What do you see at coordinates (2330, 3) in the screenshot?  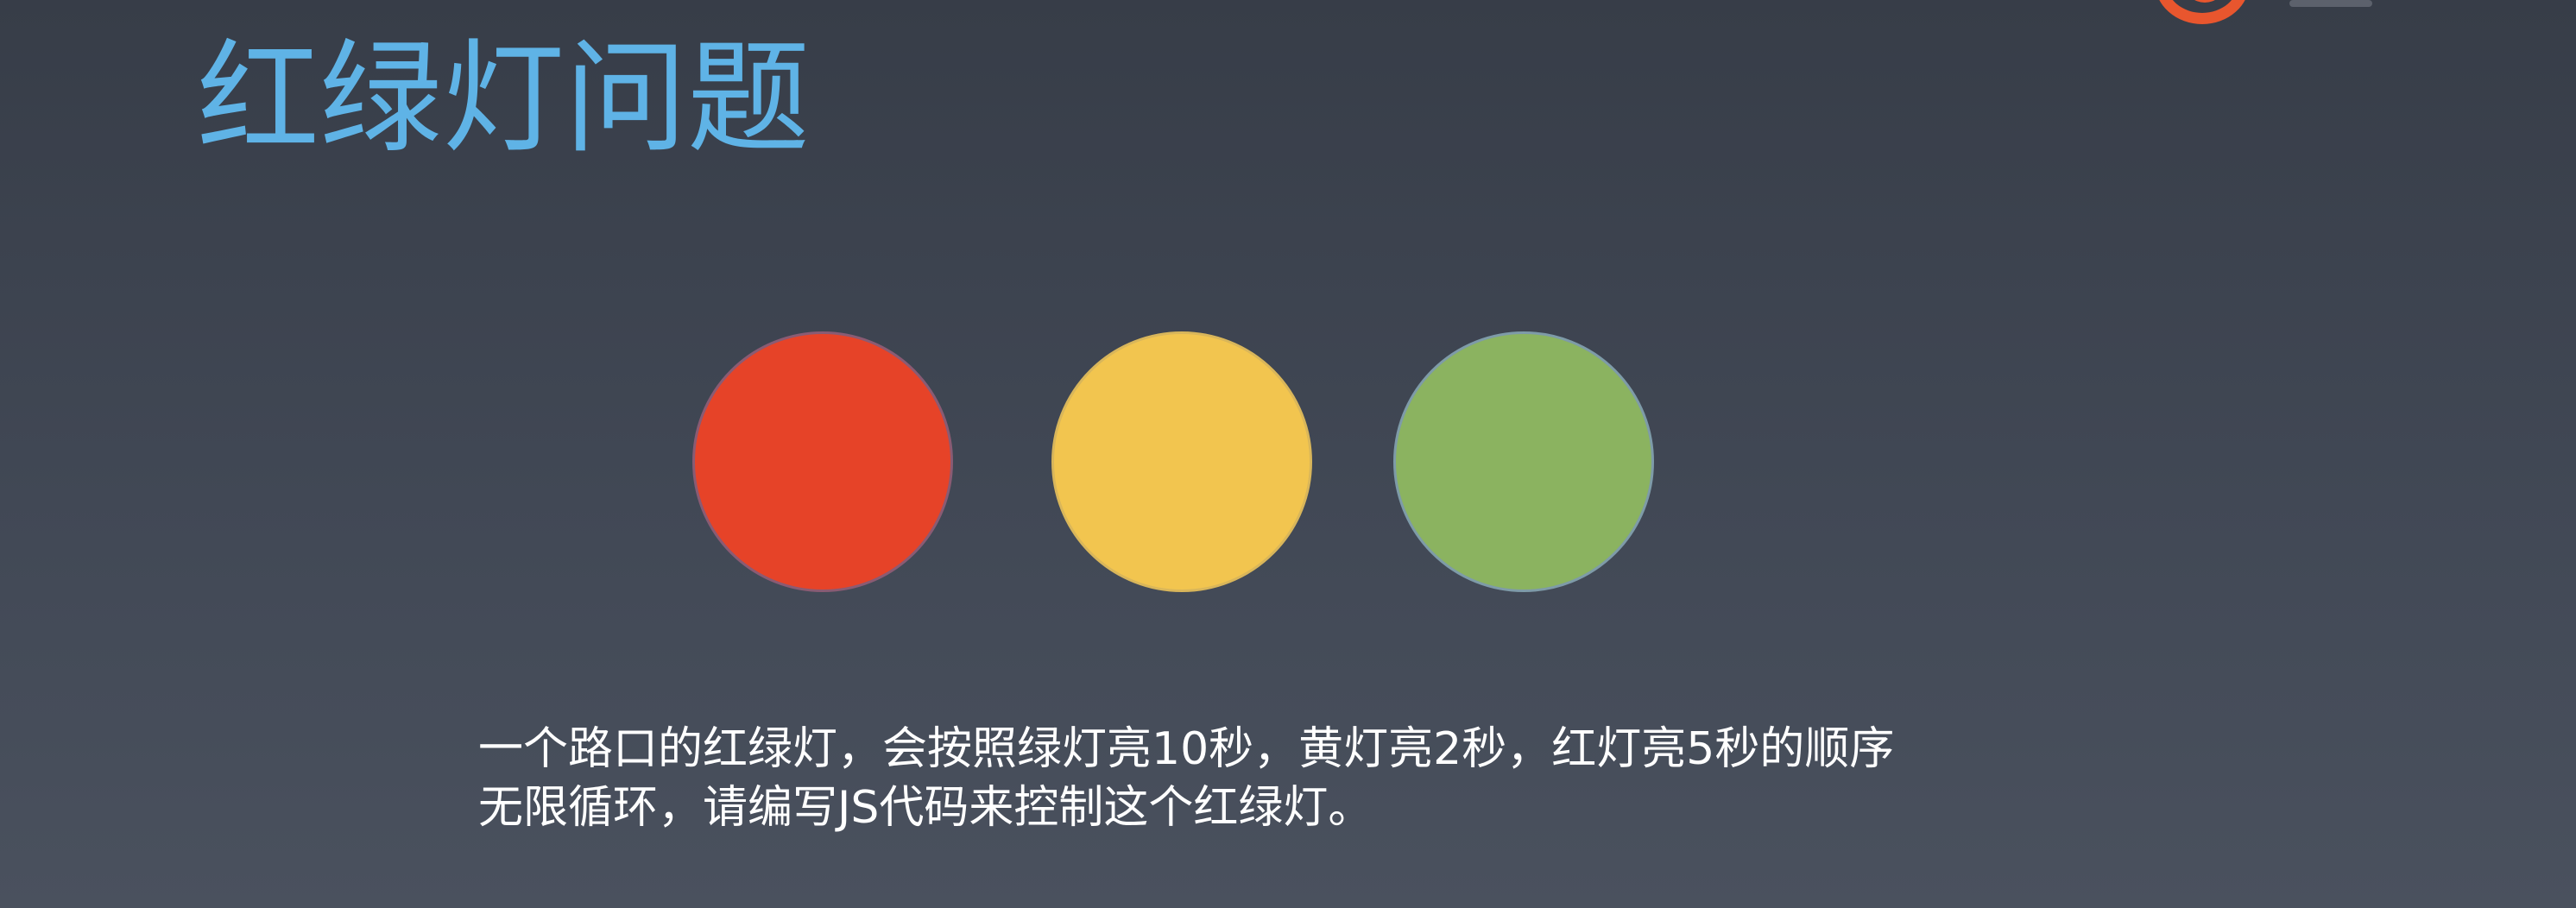 I see `brand-logo-text-fragment` at bounding box center [2330, 3].